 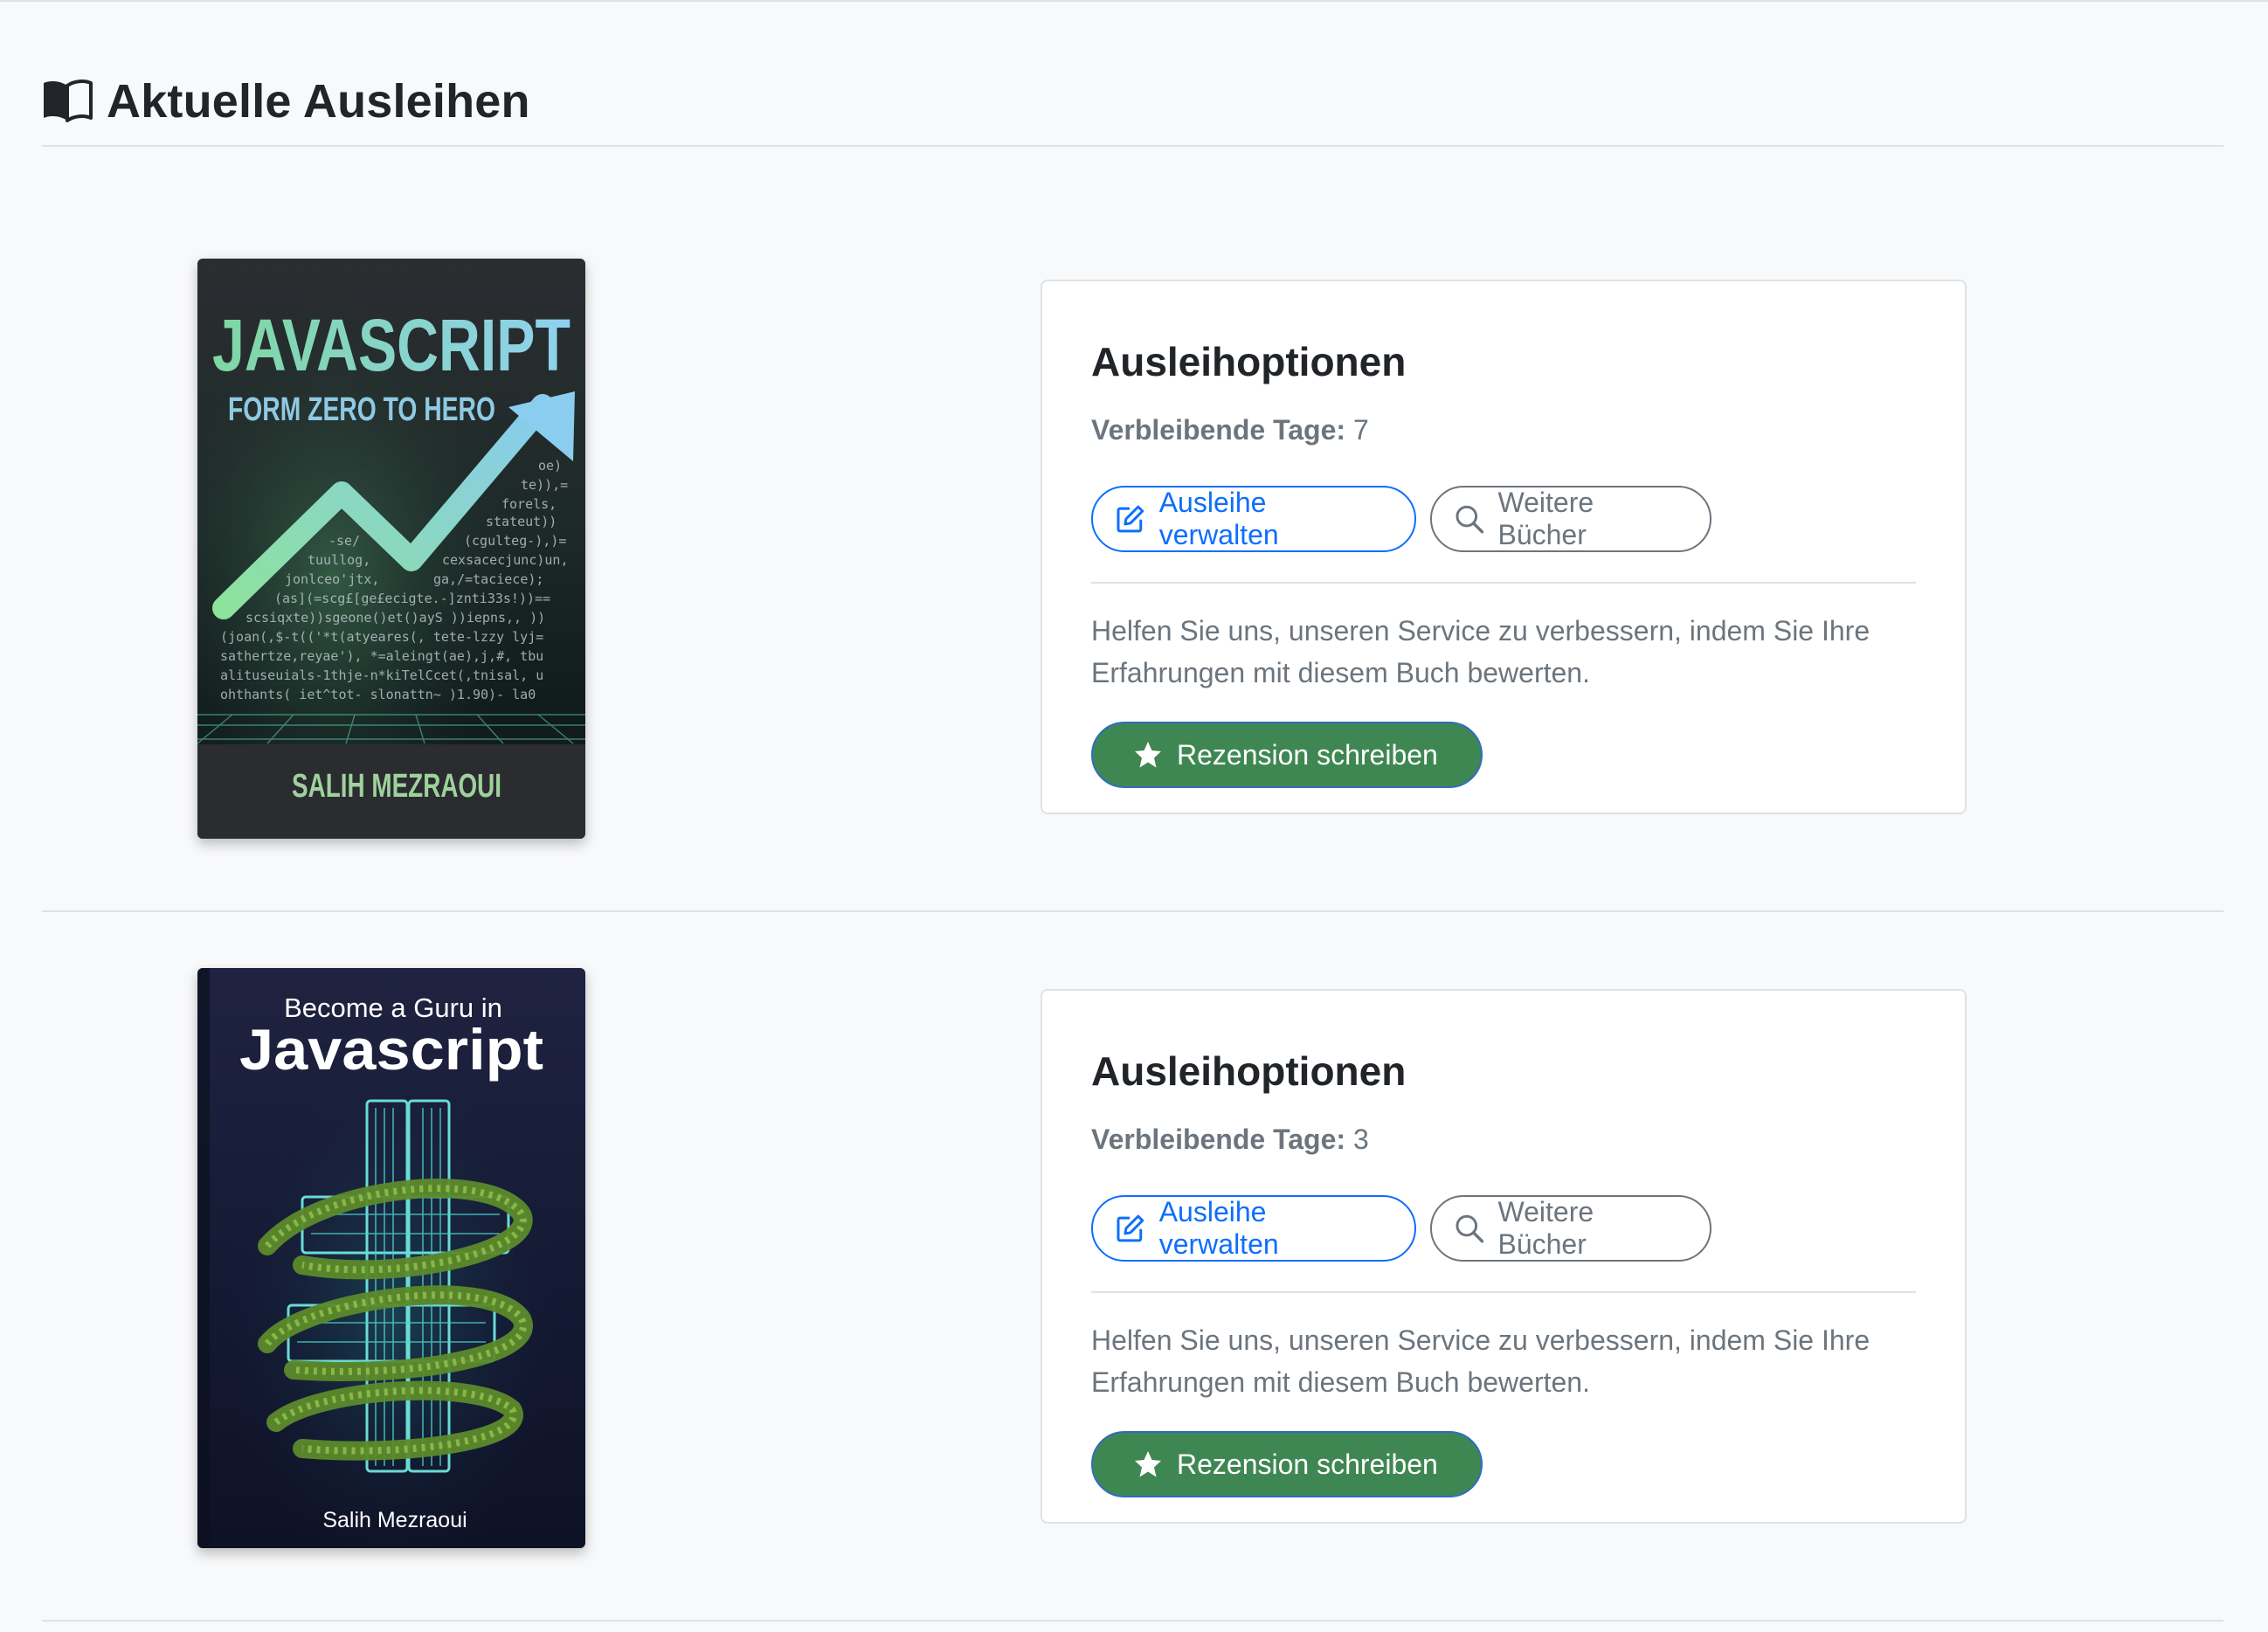 What do you see at coordinates (412, 598) in the screenshot?
I see `svg-text:(as](=scg£[ge£ecigte.-]znti33s: (as](=scg£[ge£ecigte.-]znti33s!))==` at bounding box center [412, 598].